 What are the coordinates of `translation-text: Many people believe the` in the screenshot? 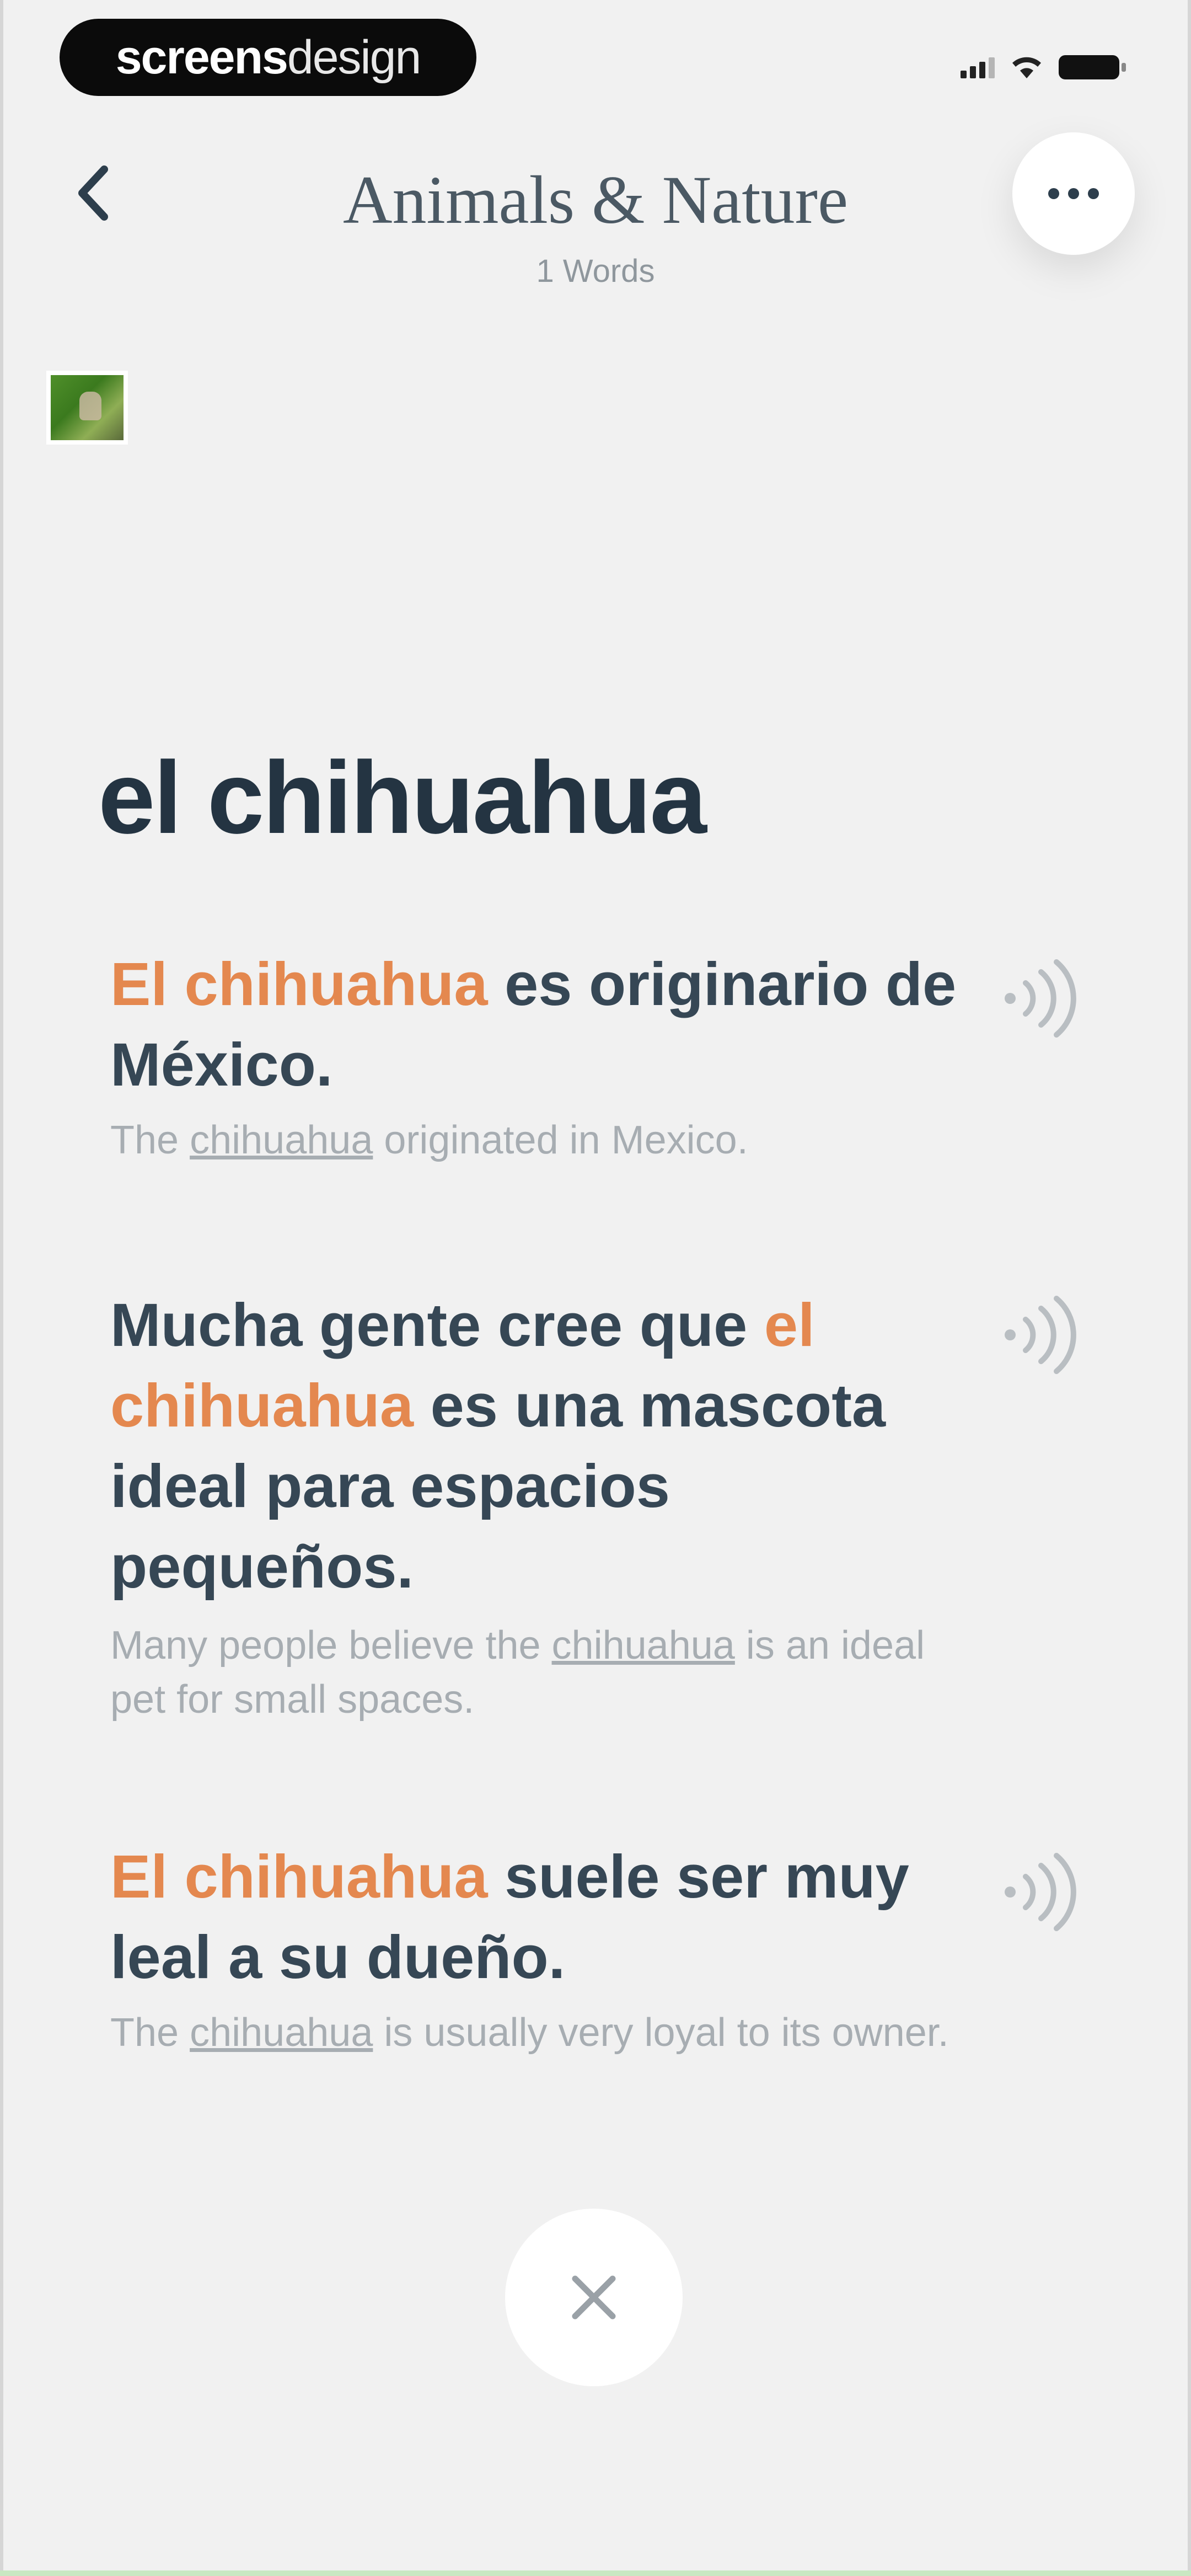 It's located at (331, 1645).